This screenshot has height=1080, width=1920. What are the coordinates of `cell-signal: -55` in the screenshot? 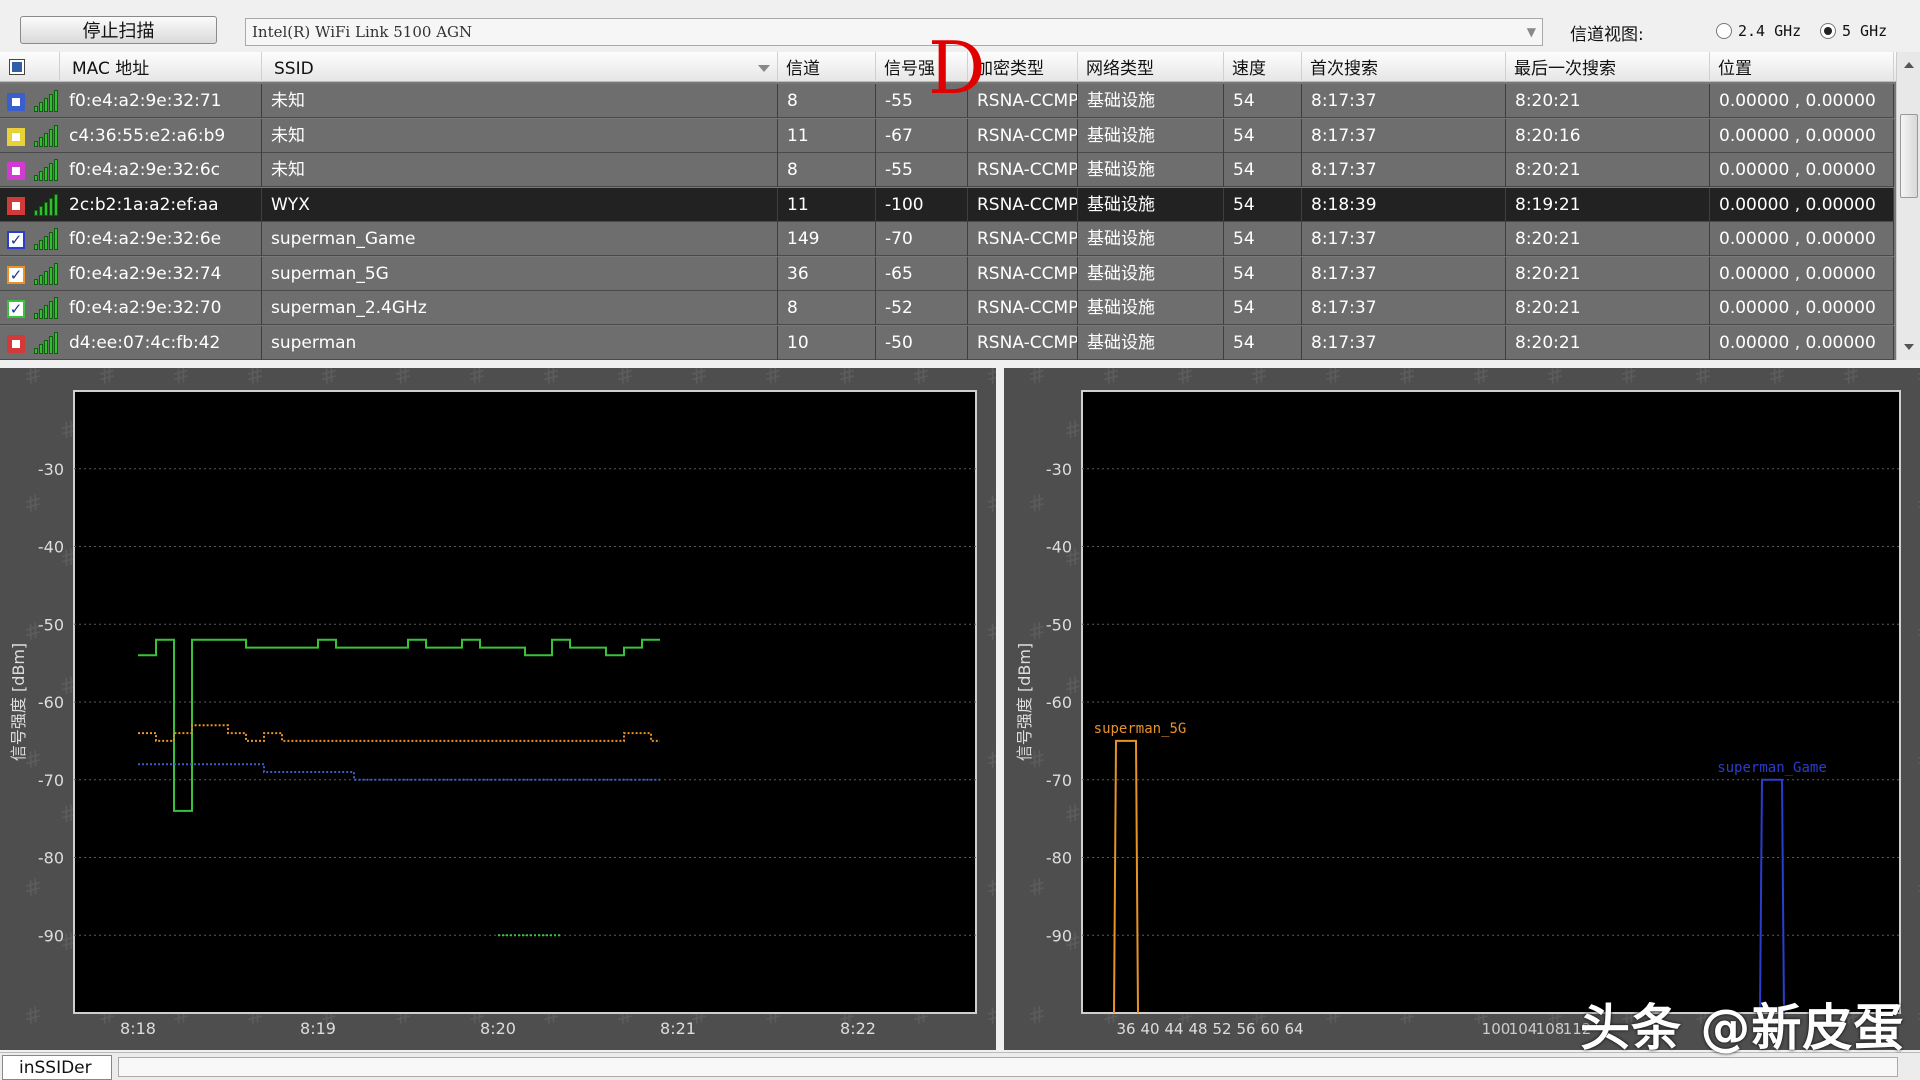 It's located at (922, 170).